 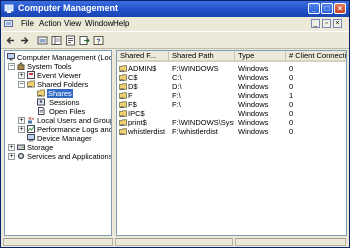 What do you see at coordinates (121, 23) in the screenshot?
I see `menu-help: Help` at bounding box center [121, 23].